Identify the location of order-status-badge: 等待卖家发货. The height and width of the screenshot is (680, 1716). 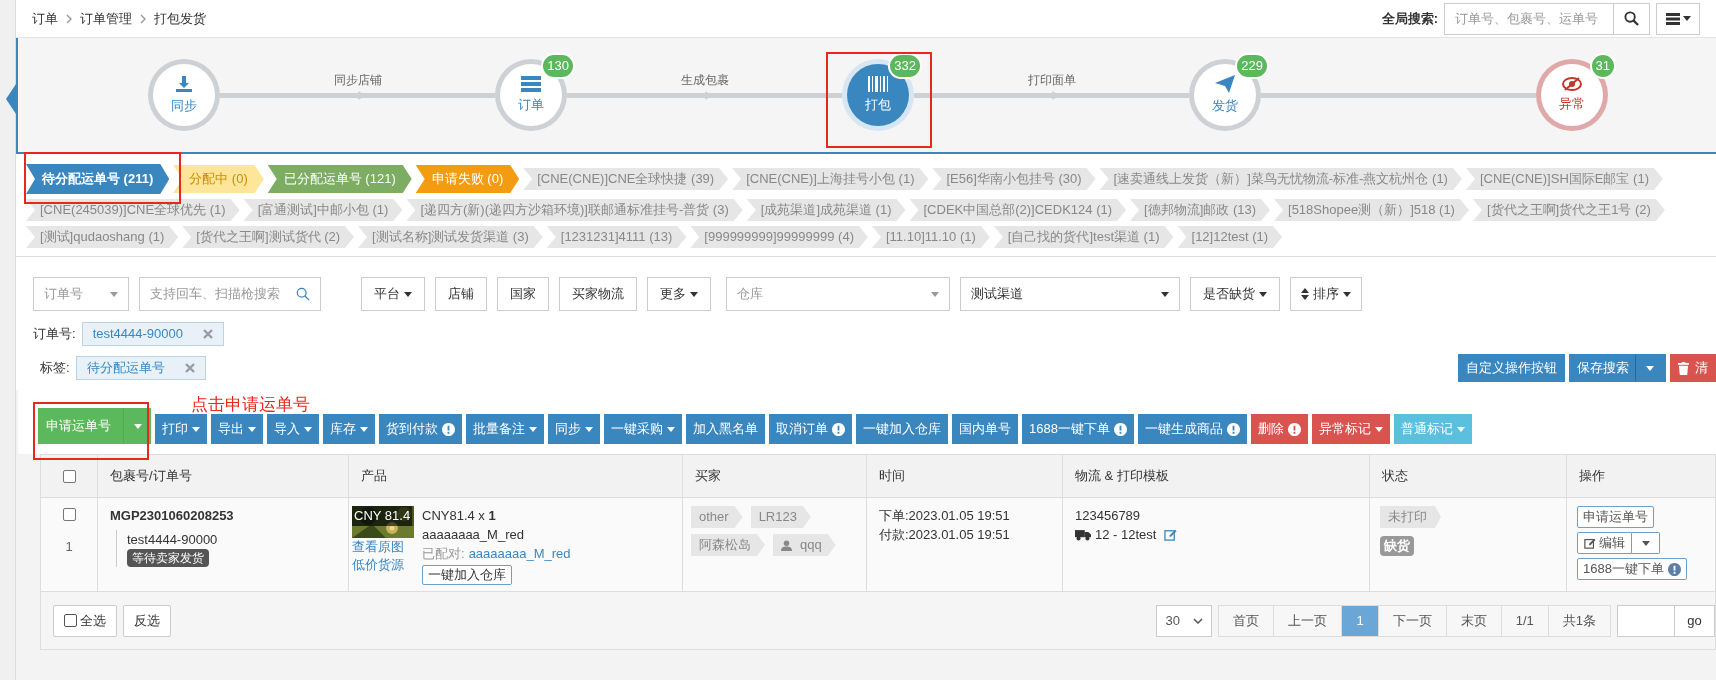
(168, 558).